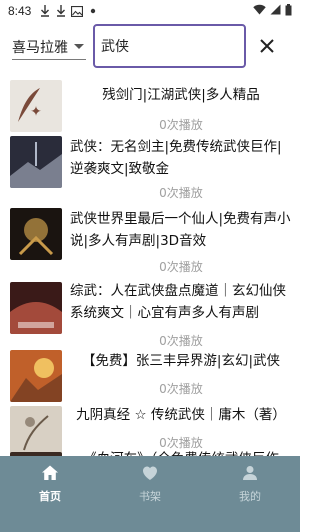  I want to click on nav-mine-label: 我的, so click(250, 496).